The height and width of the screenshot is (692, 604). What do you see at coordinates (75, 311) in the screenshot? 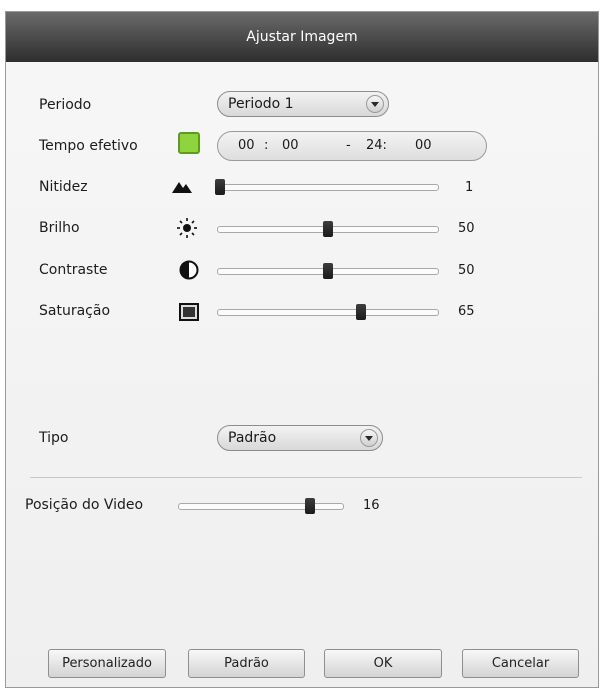
I see `saturacao-label: Saturação` at bounding box center [75, 311].